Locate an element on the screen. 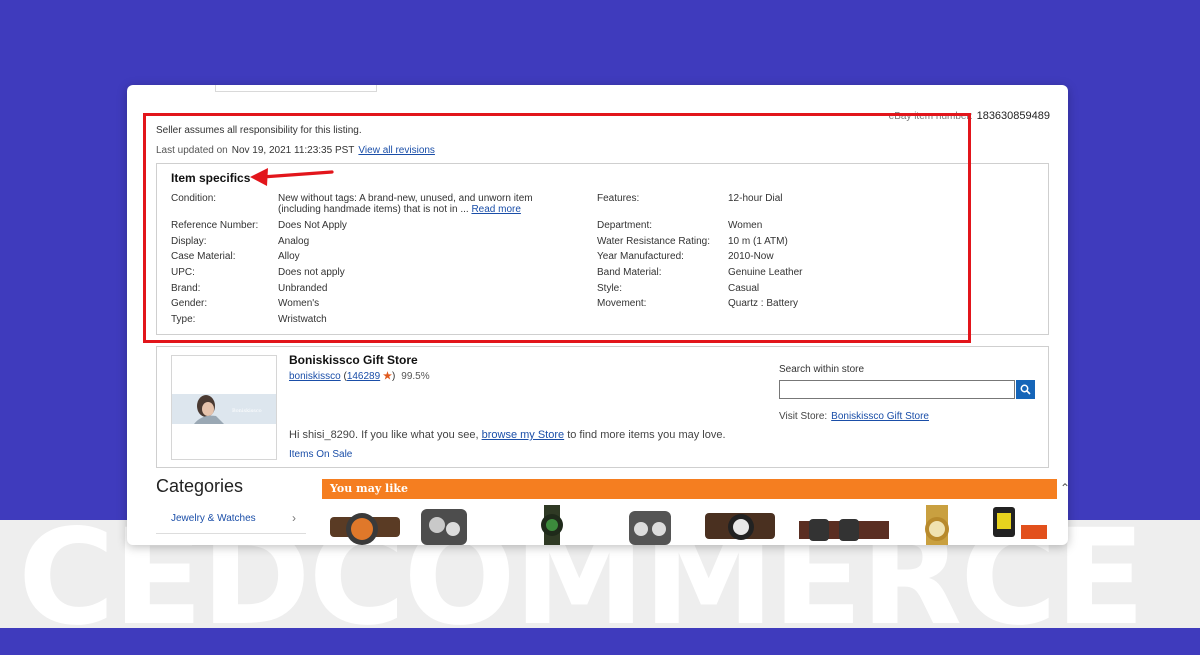 The width and height of the screenshot is (1200, 655). tab-strip is located at coordinates (296, 88).